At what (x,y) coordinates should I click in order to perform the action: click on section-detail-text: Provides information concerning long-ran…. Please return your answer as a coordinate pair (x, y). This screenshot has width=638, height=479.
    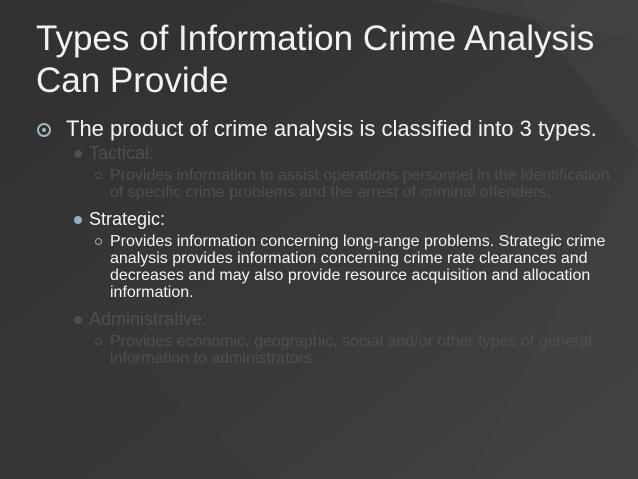
    Looking at the image, I should click on (358, 267).